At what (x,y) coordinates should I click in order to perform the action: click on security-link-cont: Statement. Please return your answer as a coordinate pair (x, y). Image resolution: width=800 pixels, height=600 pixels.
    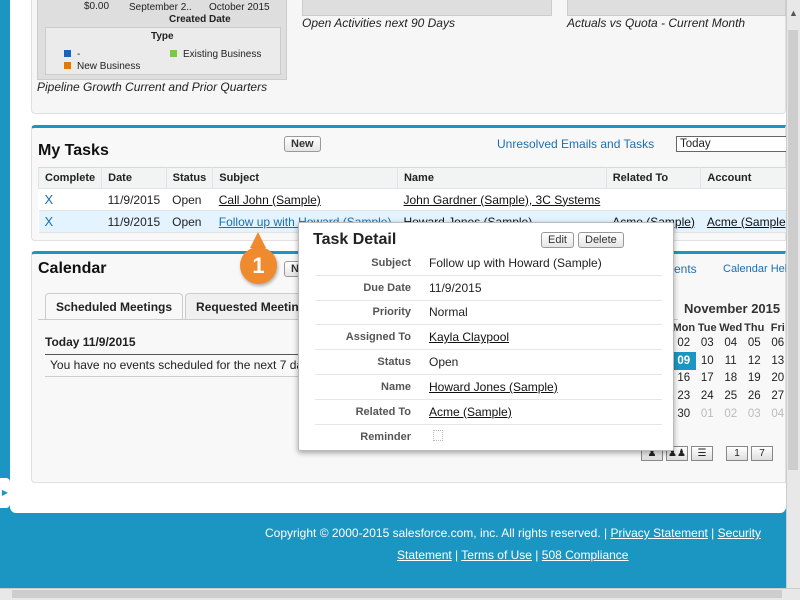
    Looking at the image, I should click on (424, 555).